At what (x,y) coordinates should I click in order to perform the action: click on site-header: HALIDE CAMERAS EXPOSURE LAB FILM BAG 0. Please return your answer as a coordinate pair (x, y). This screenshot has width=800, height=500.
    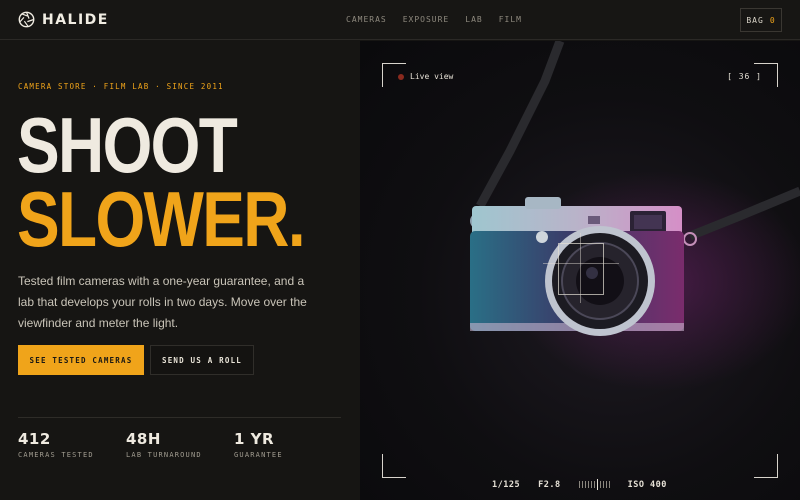
    Looking at the image, I should click on (400, 20).